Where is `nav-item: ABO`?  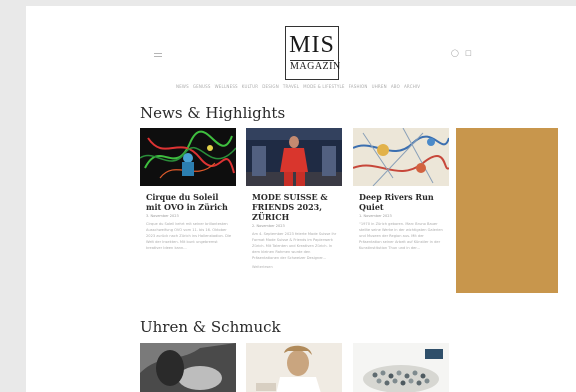 nav-item: ABO is located at coordinates (395, 86).